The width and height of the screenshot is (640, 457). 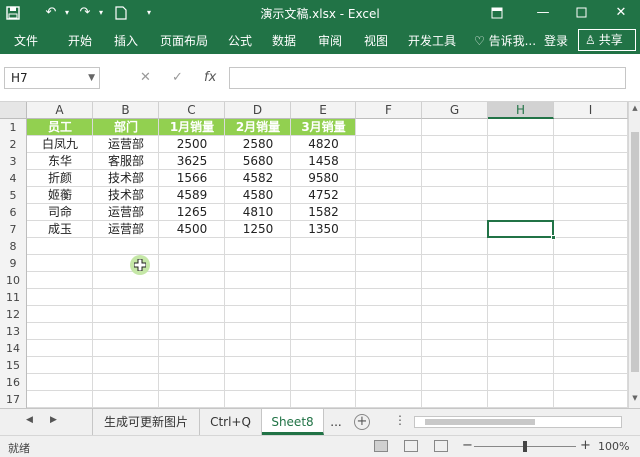 I want to click on zoom-in-icon: +, so click(x=585, y=445).